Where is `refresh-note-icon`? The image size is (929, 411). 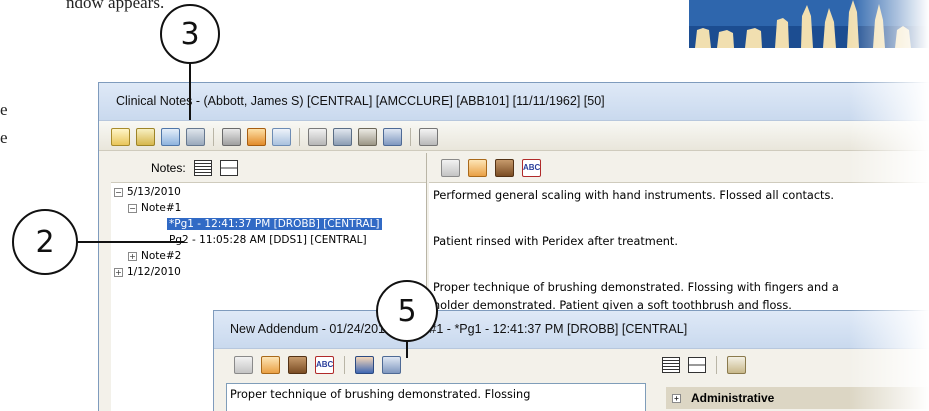
refresh-note-icon is located at coordinates (256, 137).